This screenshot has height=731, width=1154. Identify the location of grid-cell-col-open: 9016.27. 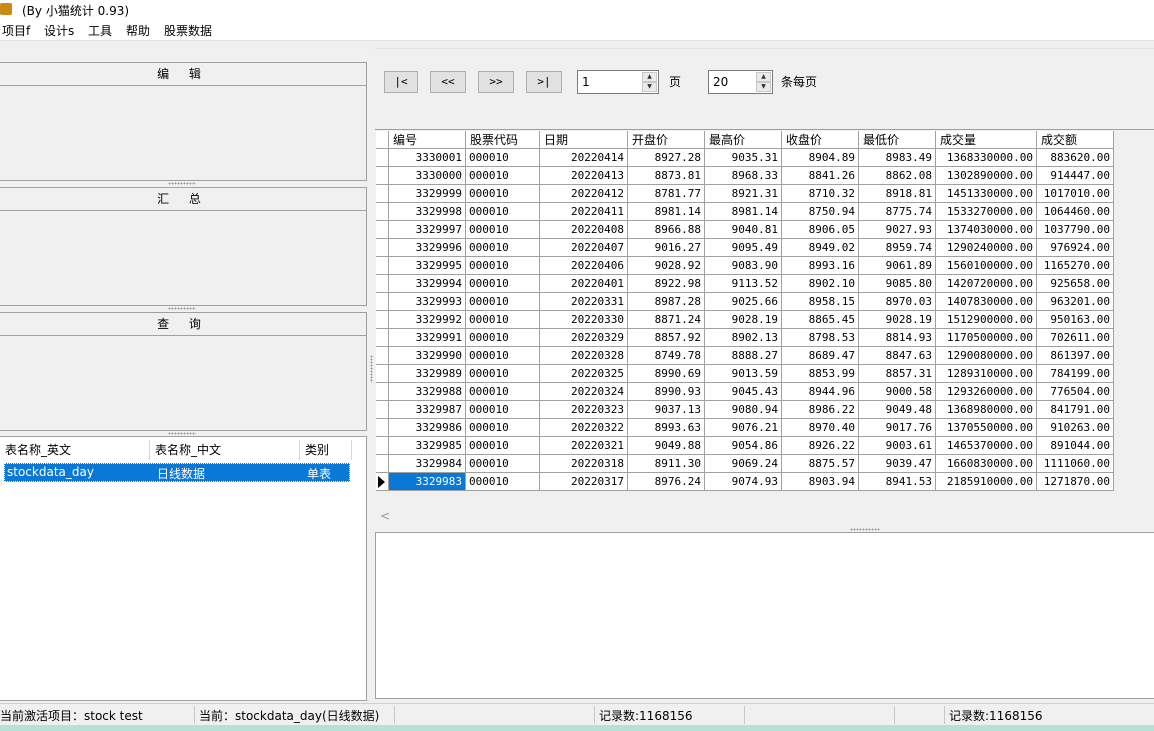
(666, 248).